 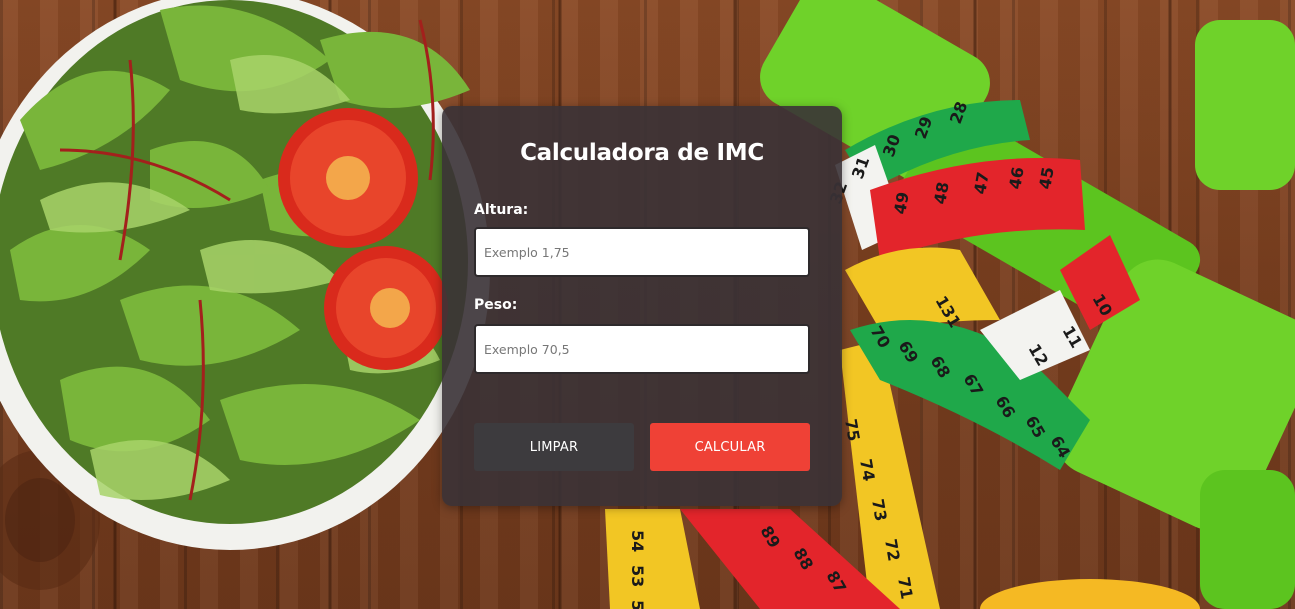 What do you see at coordinates (981, 182) in the screenshot?
I see `svg-text: 47` at bounding box center [981, 182].